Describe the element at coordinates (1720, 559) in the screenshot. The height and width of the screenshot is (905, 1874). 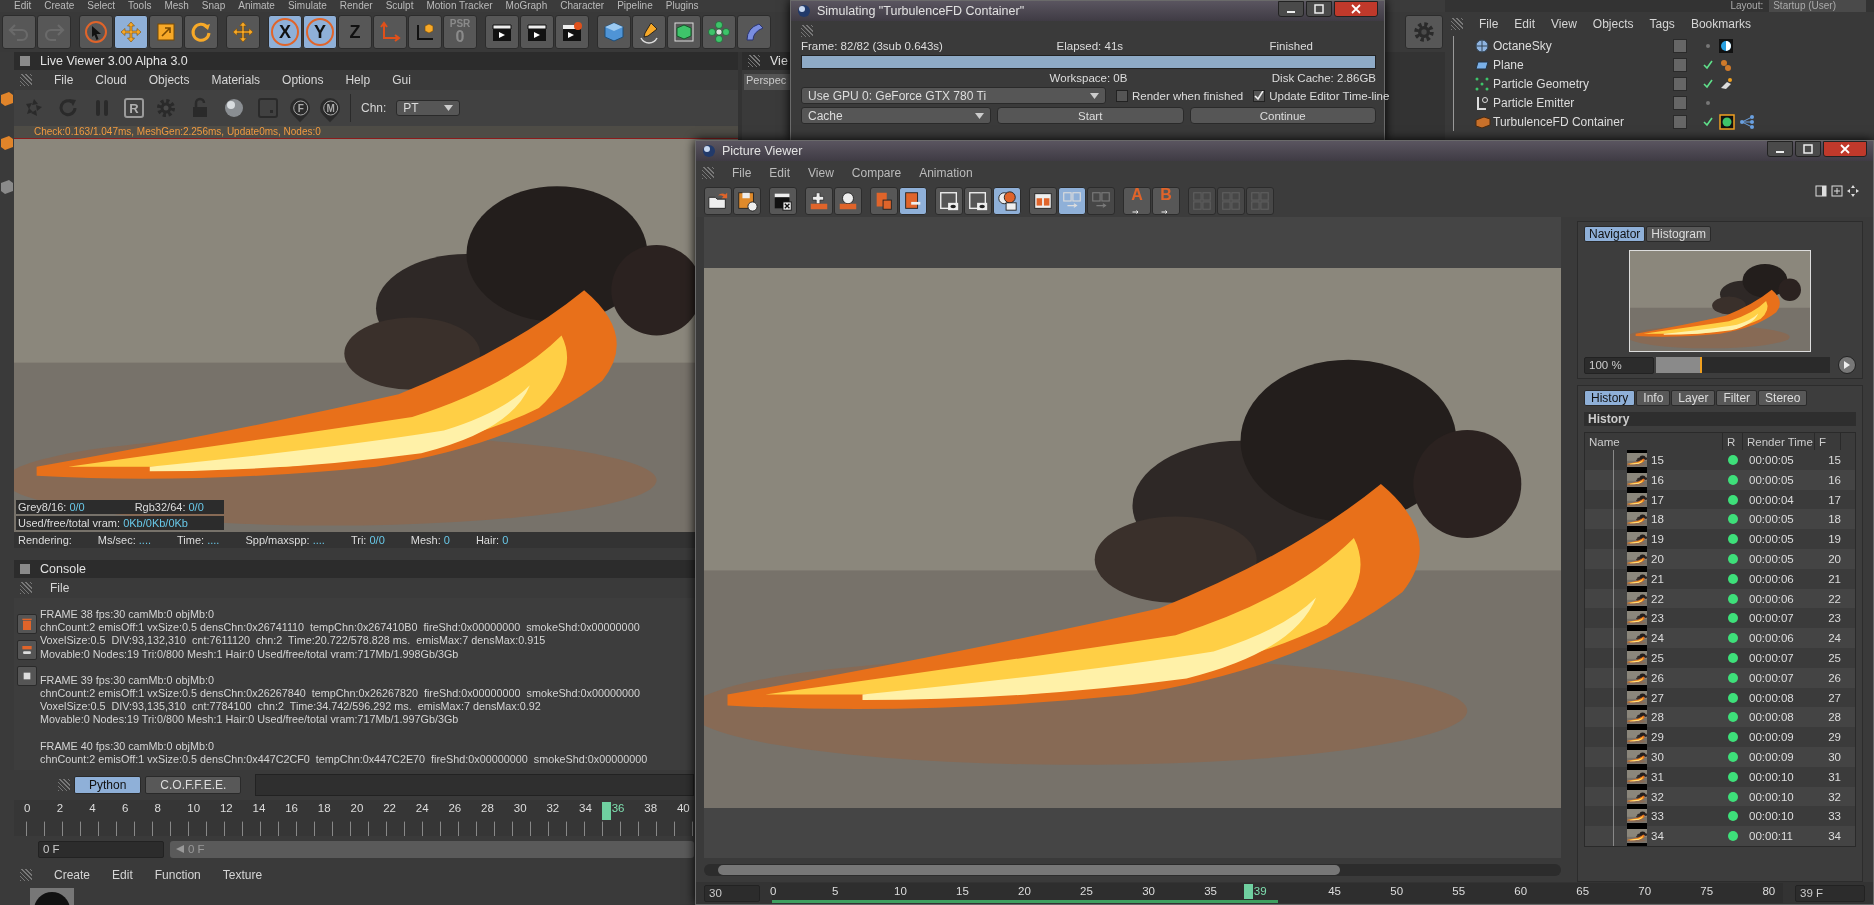
I see `history-row: 20 00:00:05 20` at that location.